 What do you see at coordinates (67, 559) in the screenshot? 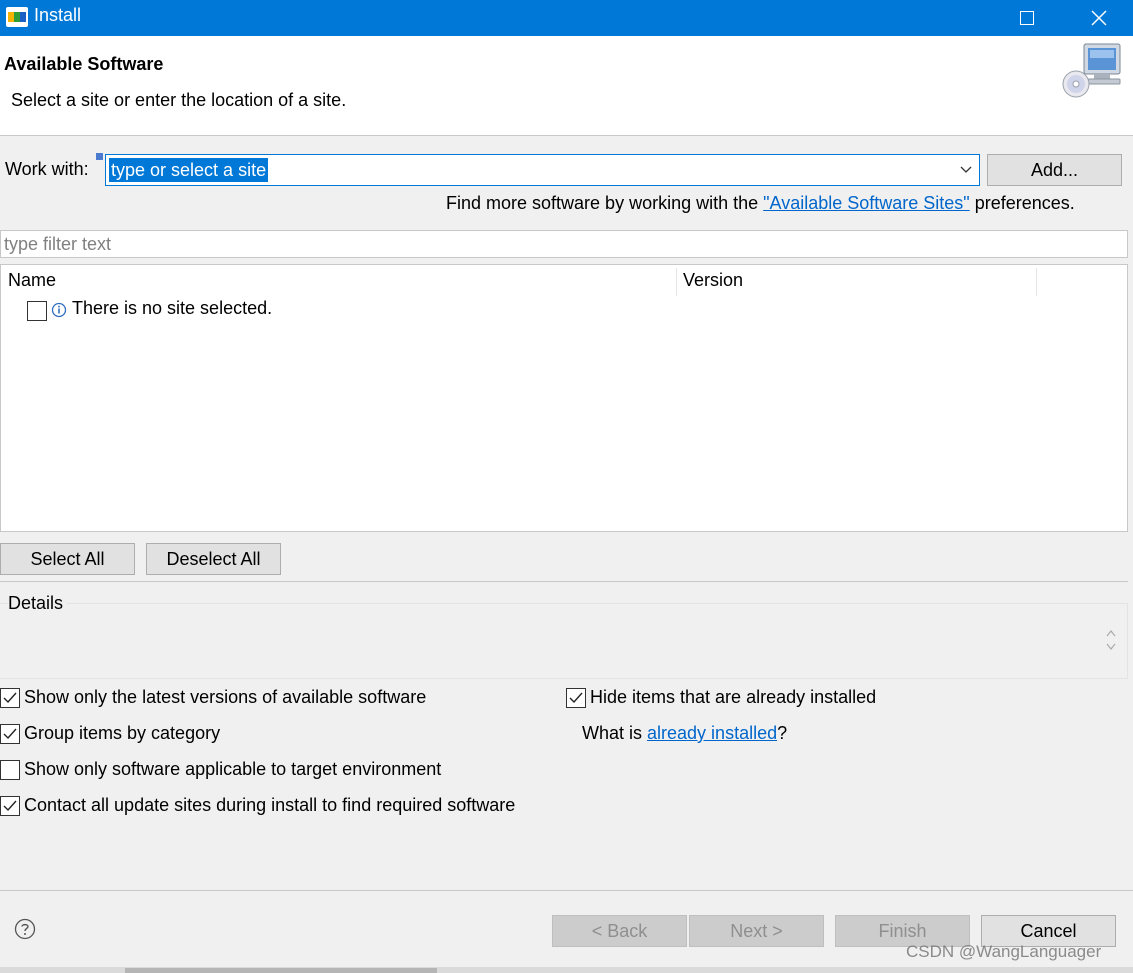
I see `select-all-button: Select All` at bounding box center [67, 559].